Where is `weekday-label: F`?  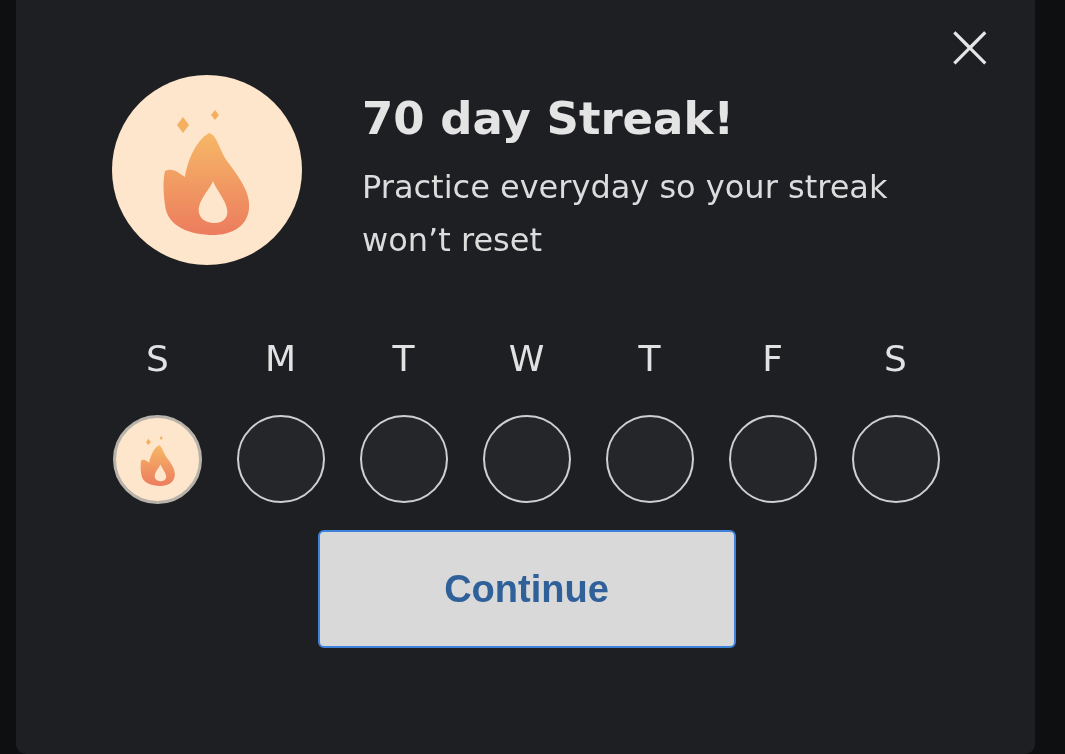 weekday-label: F is located at coordinates (772, 359).